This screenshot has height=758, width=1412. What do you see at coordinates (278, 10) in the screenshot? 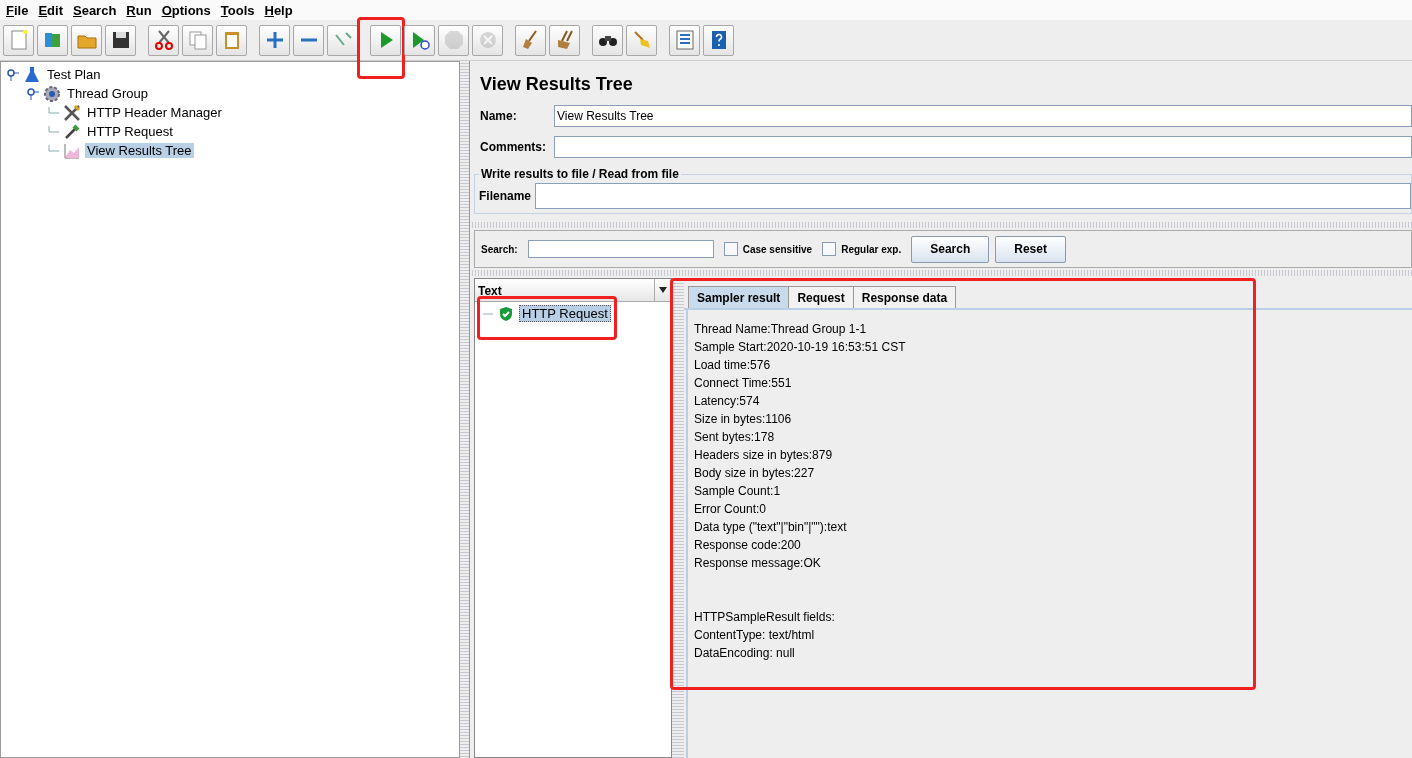
I see `menu-item: Help` at bounding box center [278, 10].